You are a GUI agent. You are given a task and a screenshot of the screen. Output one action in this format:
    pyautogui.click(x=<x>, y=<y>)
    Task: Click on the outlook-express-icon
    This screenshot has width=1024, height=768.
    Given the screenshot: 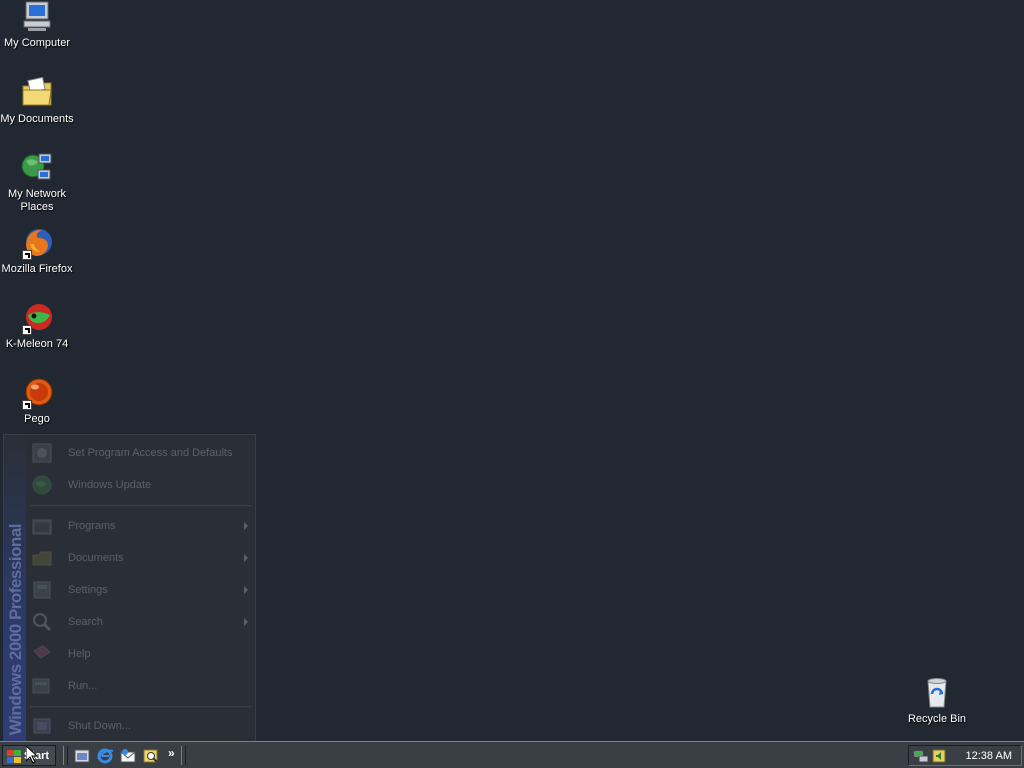 What is the action you would take?
    pyautogui.click(x=128, y=756)
    